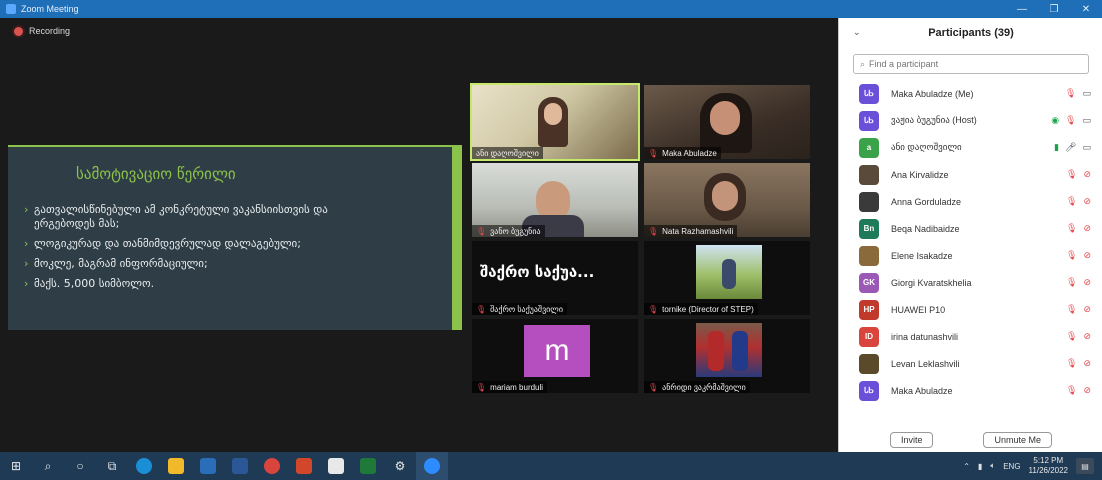 Image resolution: width=1102 pixels, height=480 pixels. Describe the element at coordinates (970, 440) in the screenshot. I see `panel-footer: Invite Unmute Me` at that location.